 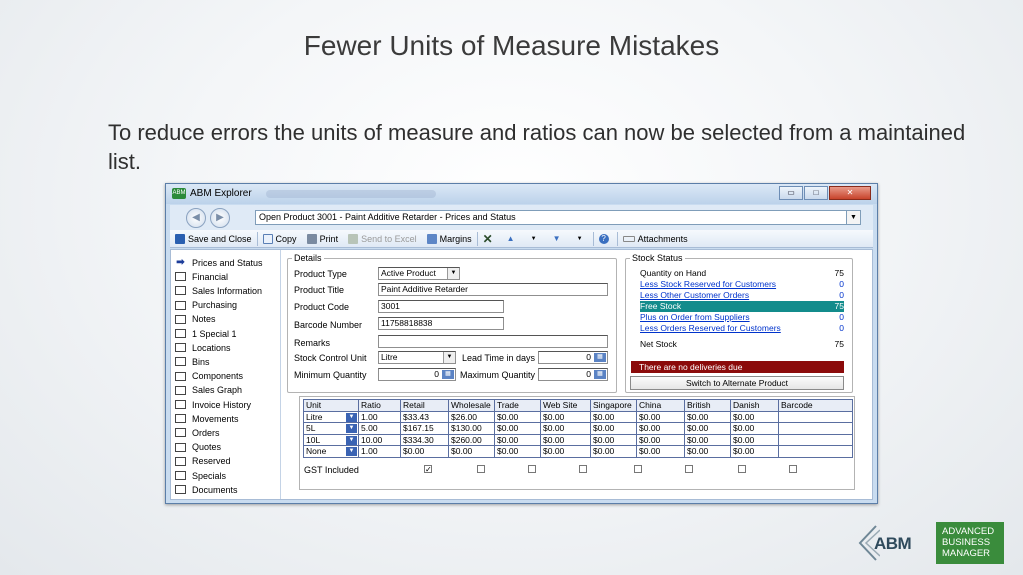 I want to click on move-down-button: ▼, so click(x=558, y=239).